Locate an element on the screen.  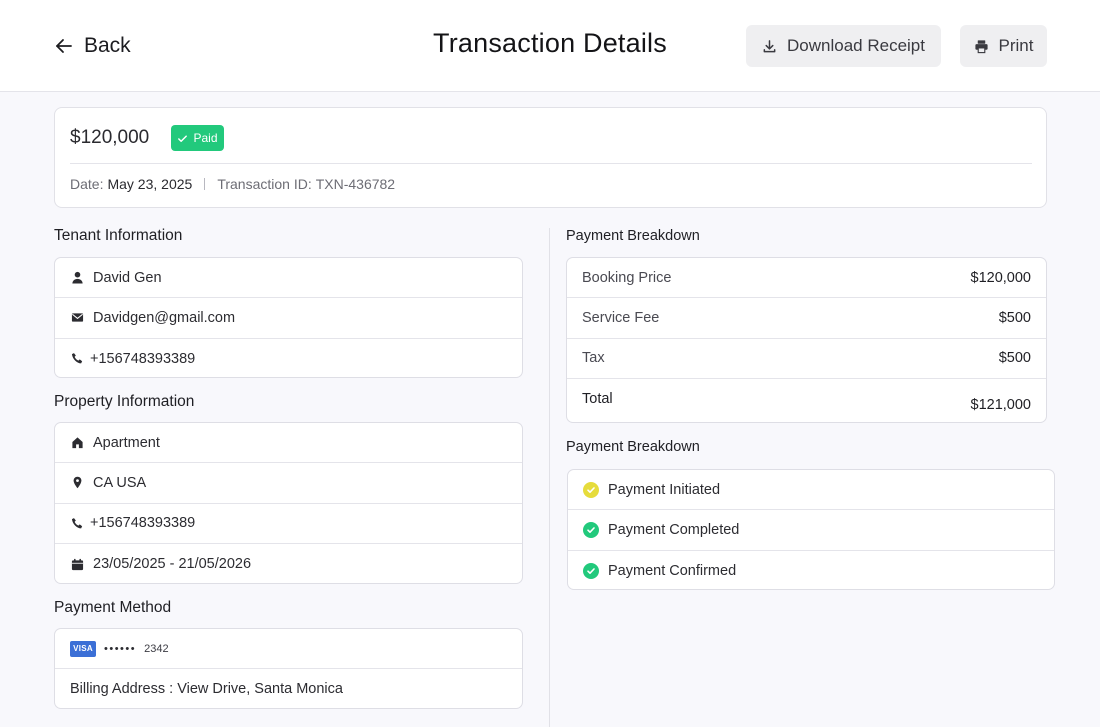
meta-separator is located at coordinates (205, 184).